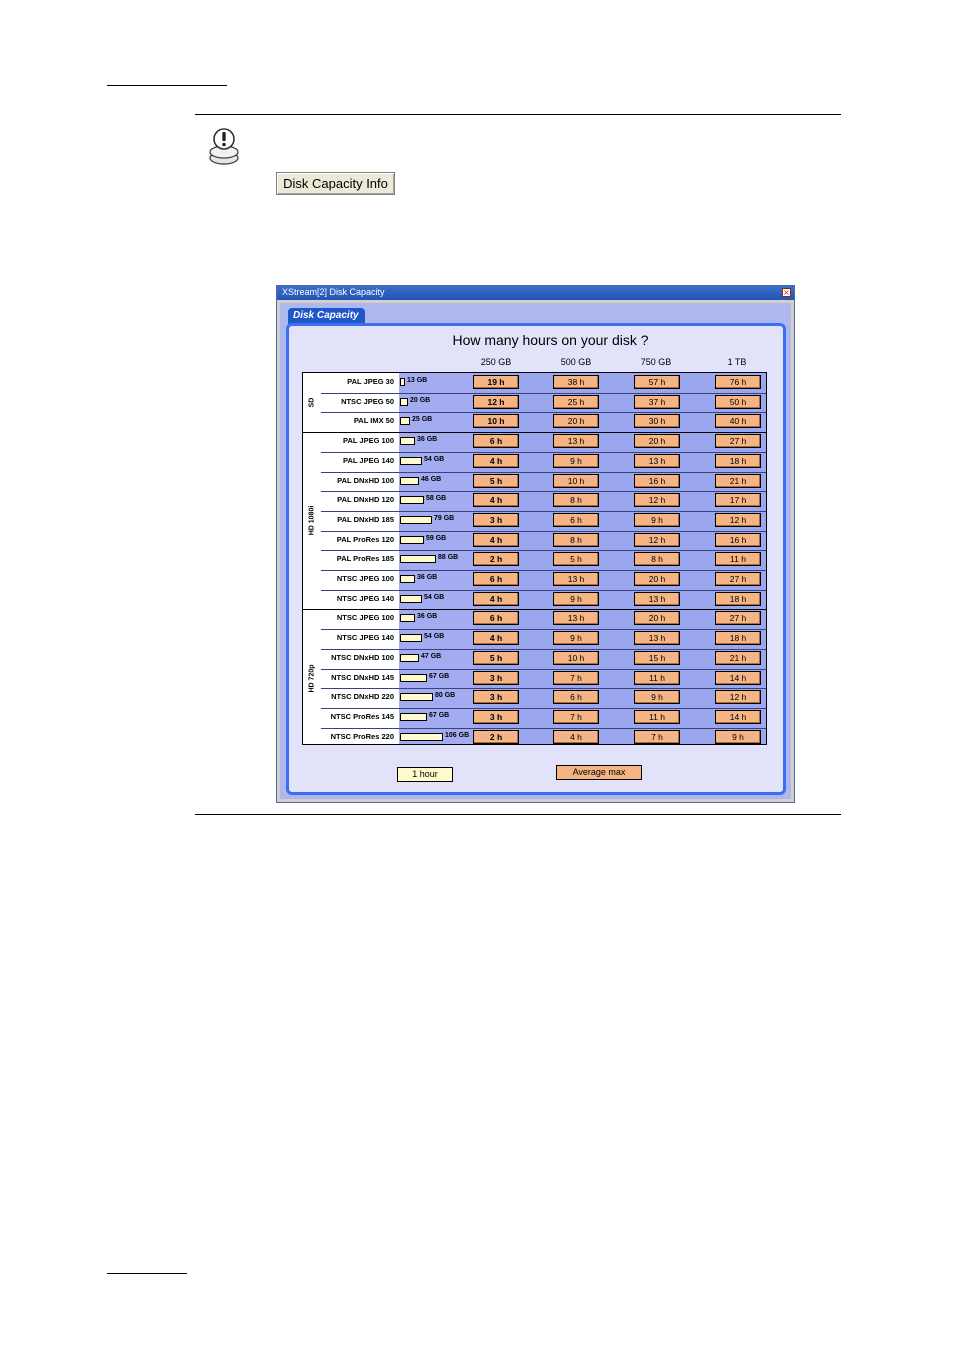  What do you see at coordinates (786, 292) in the screenshot?
I see `close-button: ×` at bounding box center [786, 292].